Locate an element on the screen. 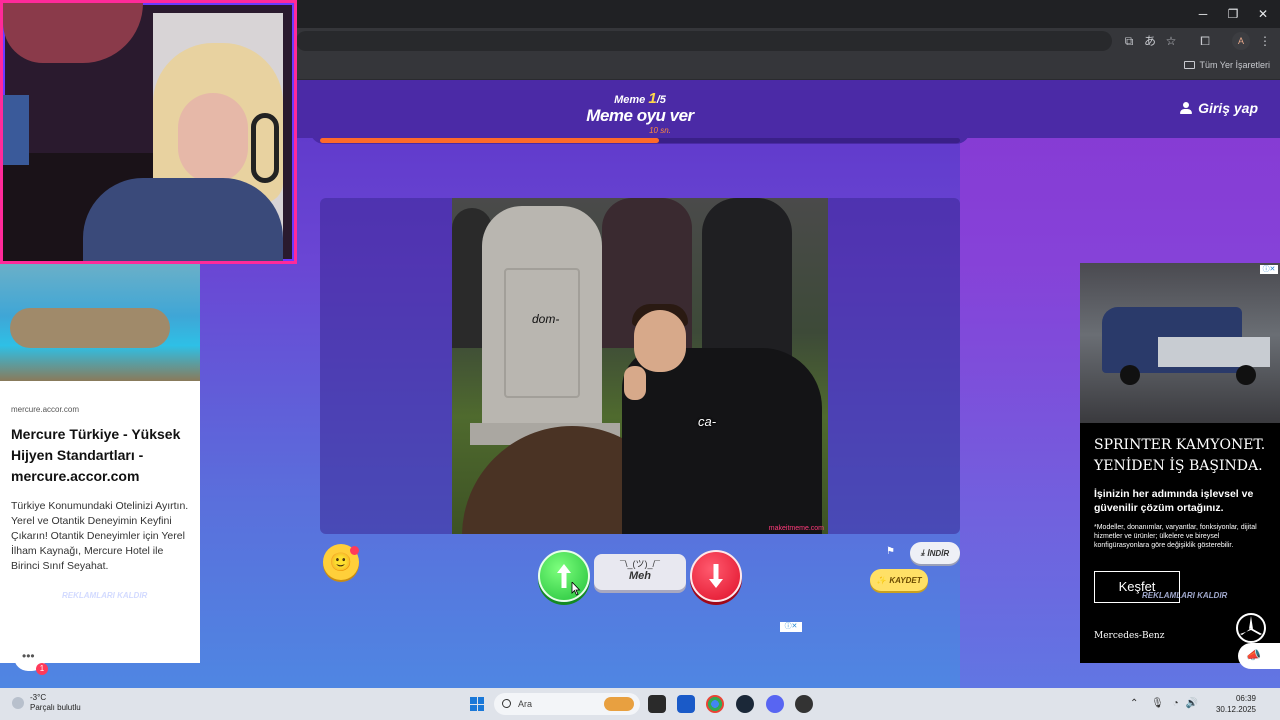 Image resolution: width=1280 pixels, height=720 pixels. windows-start-icon is located at coordinates (477, 704).